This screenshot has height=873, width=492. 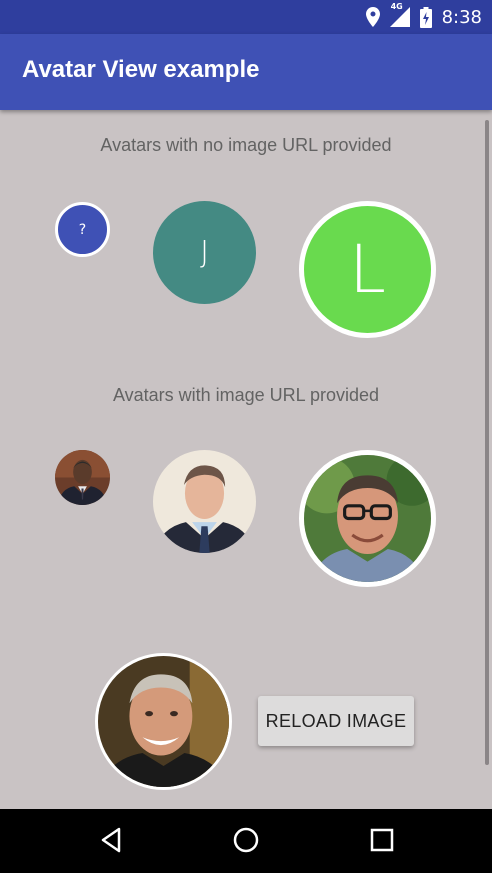 I want to click on avatar-letter: ?, so click(x=82, y=229).